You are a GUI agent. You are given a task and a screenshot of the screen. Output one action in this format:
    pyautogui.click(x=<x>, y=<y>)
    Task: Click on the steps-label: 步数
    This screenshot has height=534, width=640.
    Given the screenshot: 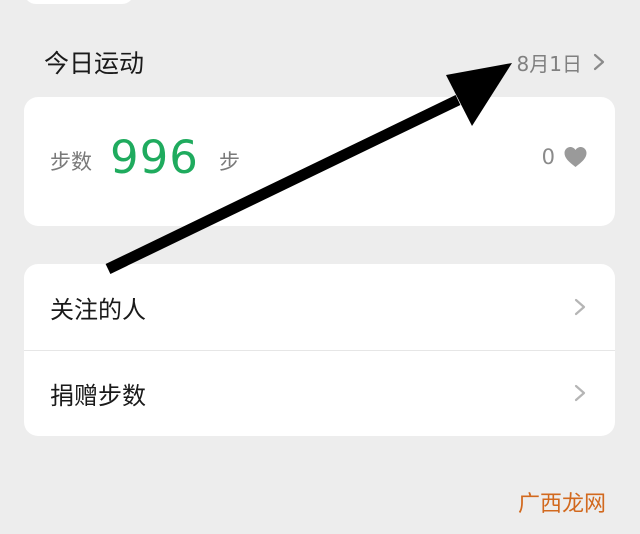 What is the action you would take?
    pyautogui.click(x=71, y=162)
    